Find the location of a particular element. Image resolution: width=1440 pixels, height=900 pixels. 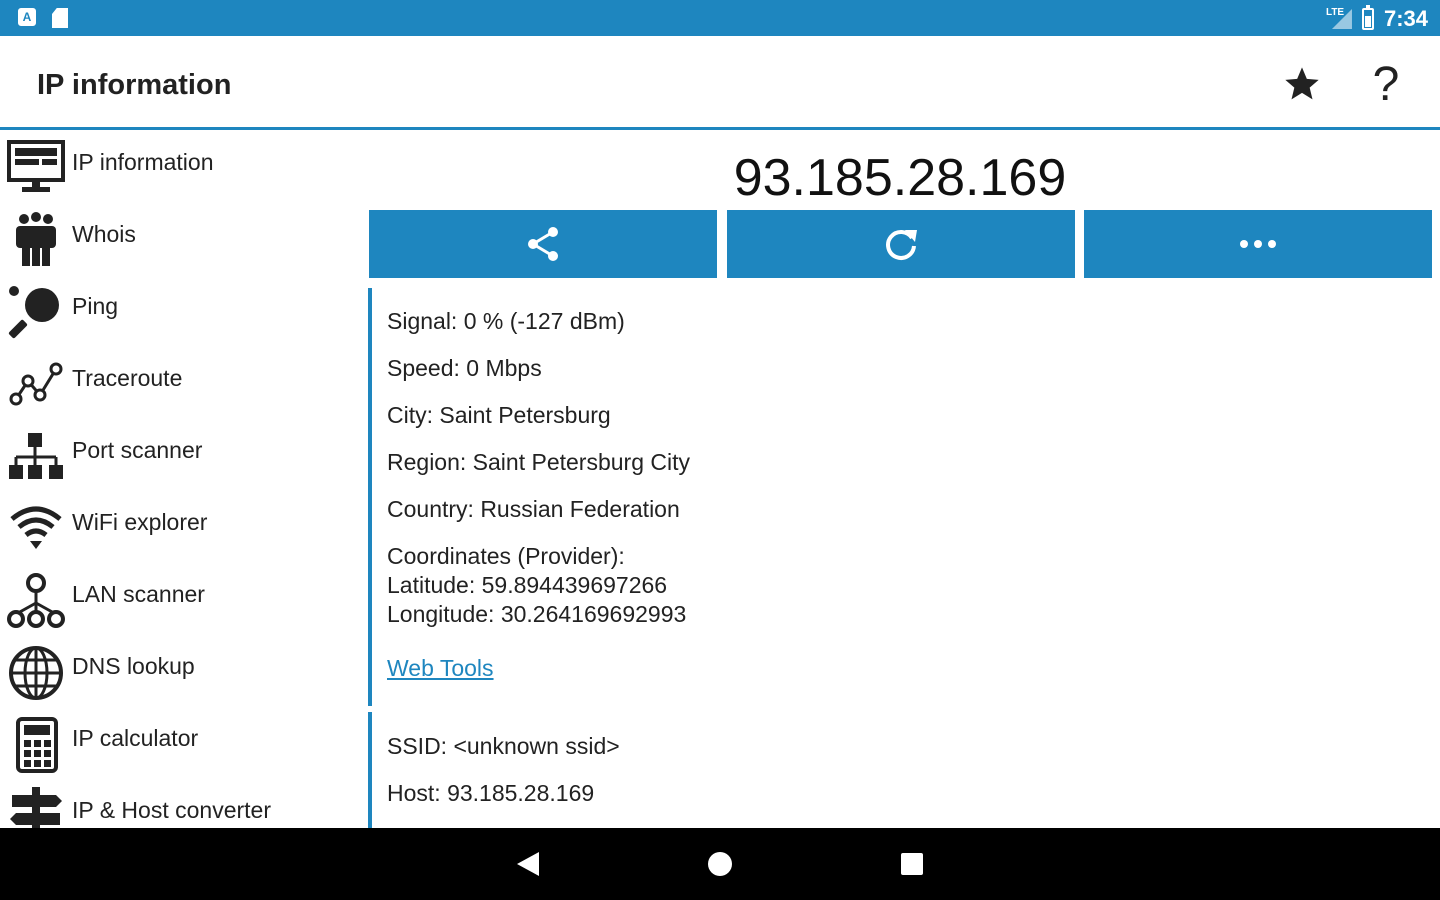

network-label: LTE is located at coordinates (1335, 12).